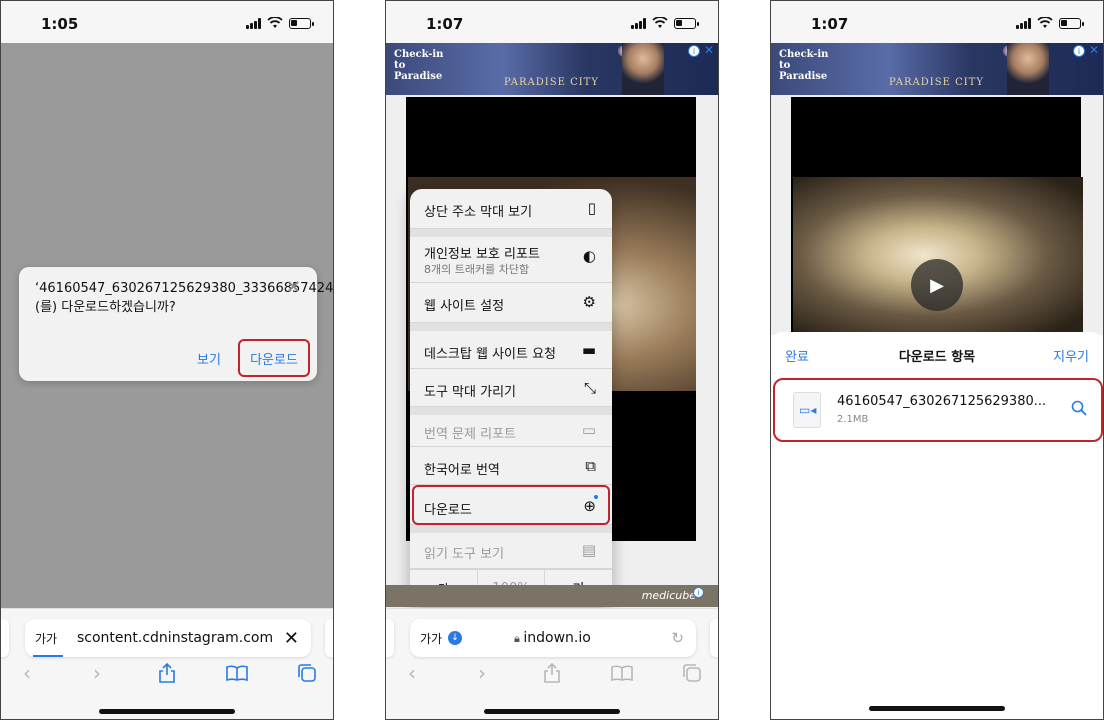  What do you see at coordinates (937, 285) in the screenshot?
I see `play-icon: ▶` at bounding box center [937, 285].